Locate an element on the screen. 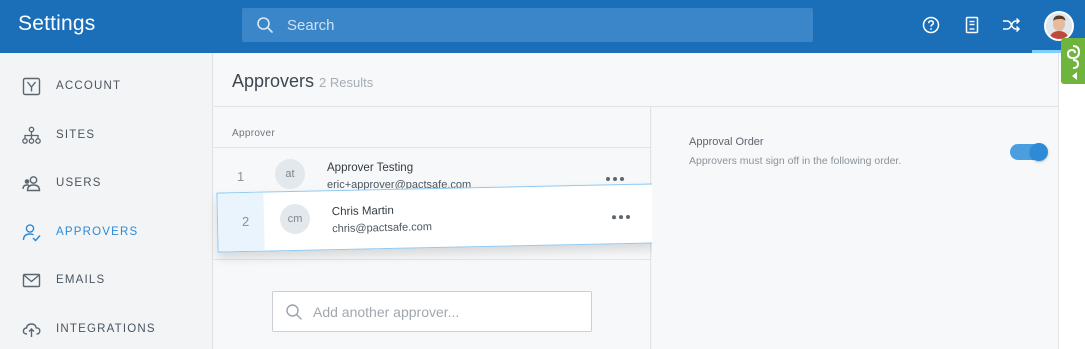 This screenshot has height=349, width=1085. sidebar-item-account: ACCOUNT is located at coordinates (106, 86).